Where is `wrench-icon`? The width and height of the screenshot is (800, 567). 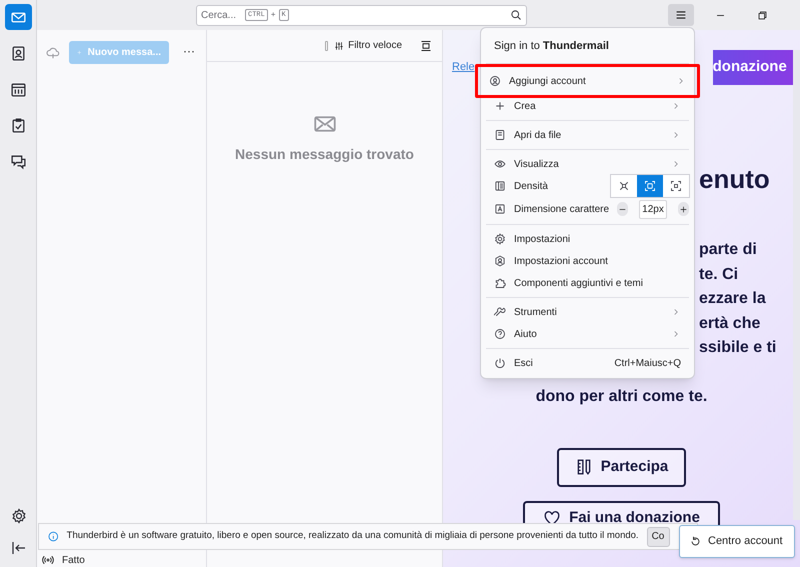 wrench-icon is located at coordinates (500, 312).